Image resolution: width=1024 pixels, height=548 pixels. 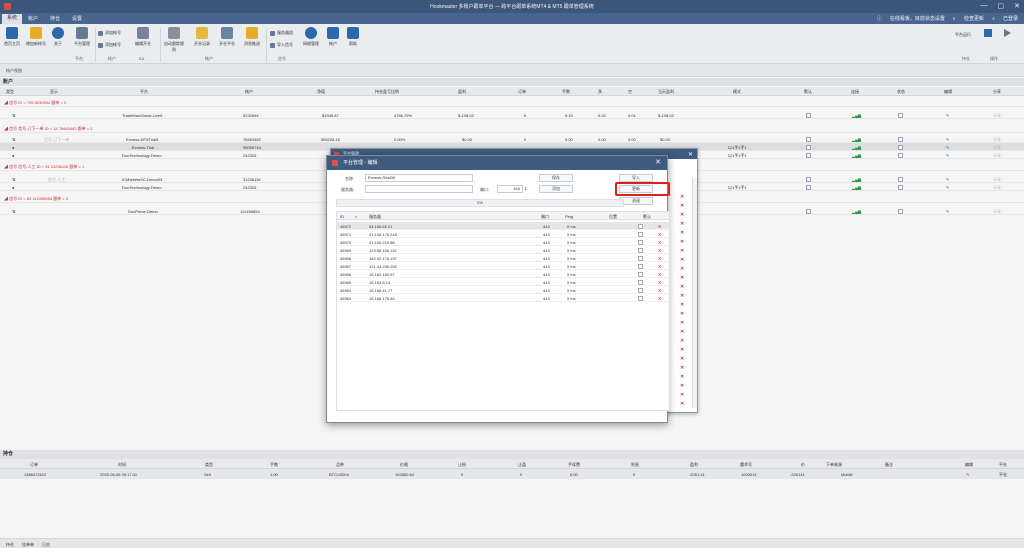 What do you see at coordinates (342, 216) in the screenshot?
I see `col-id: ID` at bounding box center [342, 216].